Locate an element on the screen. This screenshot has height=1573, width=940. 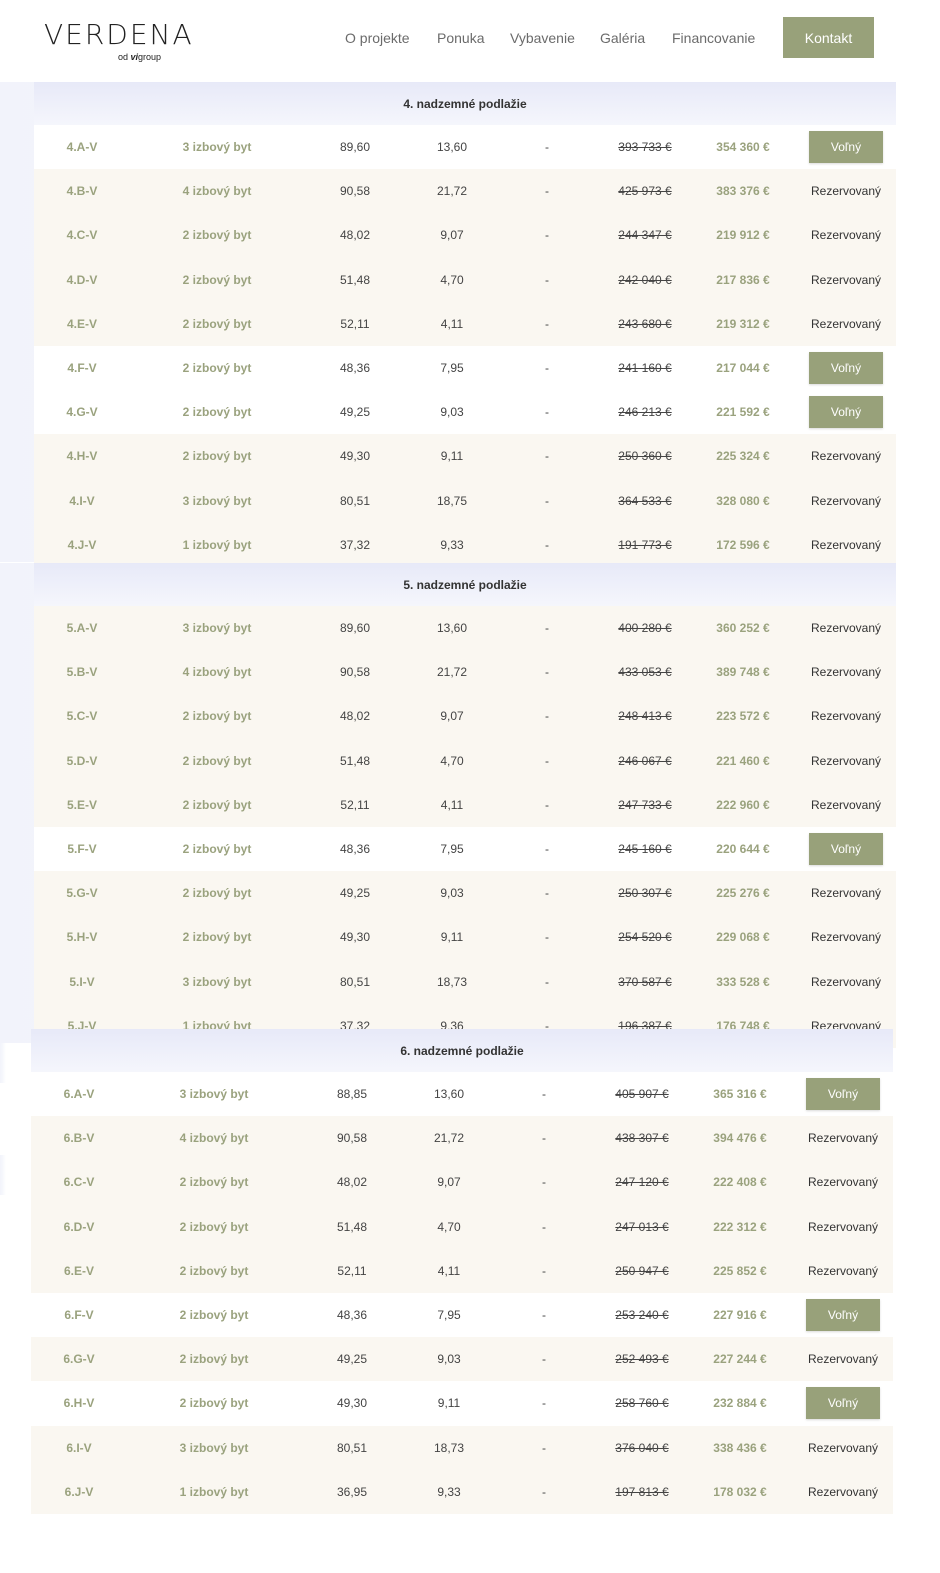
unit-old-price: 364 533 € is located at coordinates (645, 500).